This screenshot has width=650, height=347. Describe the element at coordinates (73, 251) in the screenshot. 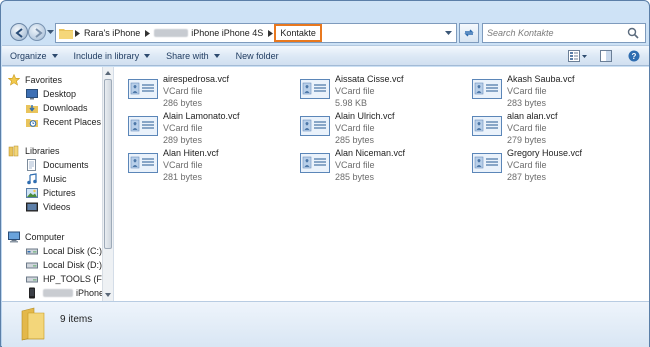

I see `nav-label: Local Disk (C:)` at that location.